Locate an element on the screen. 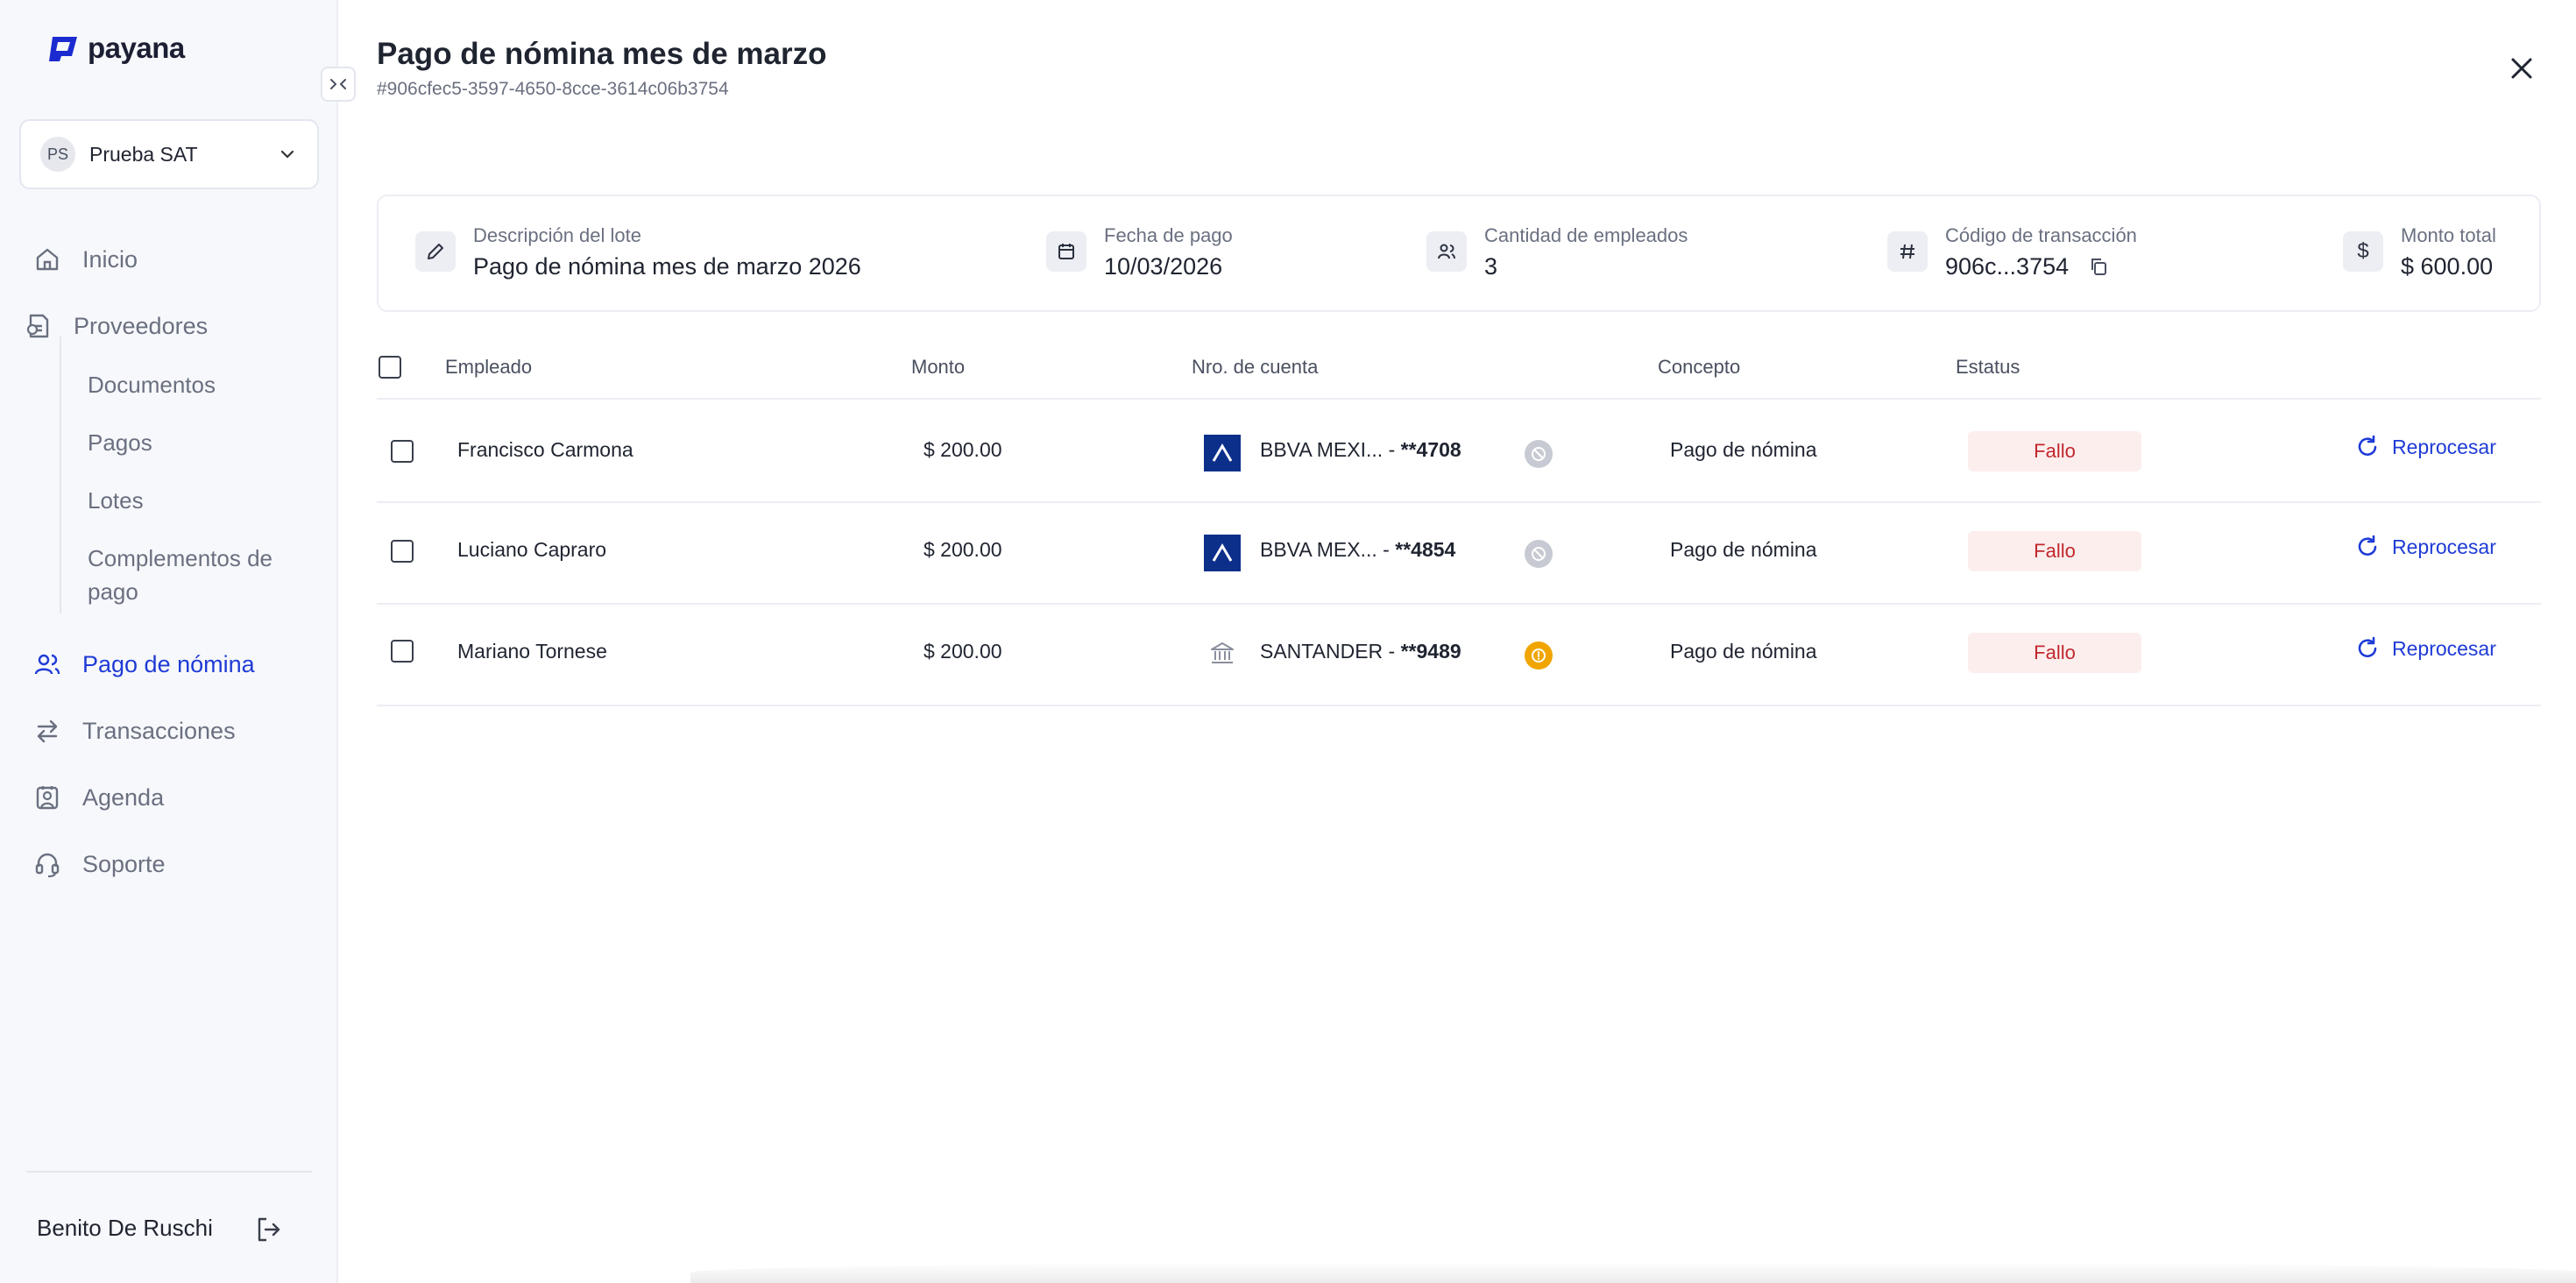  logo-text: payana is located at coordinates (136, 48).